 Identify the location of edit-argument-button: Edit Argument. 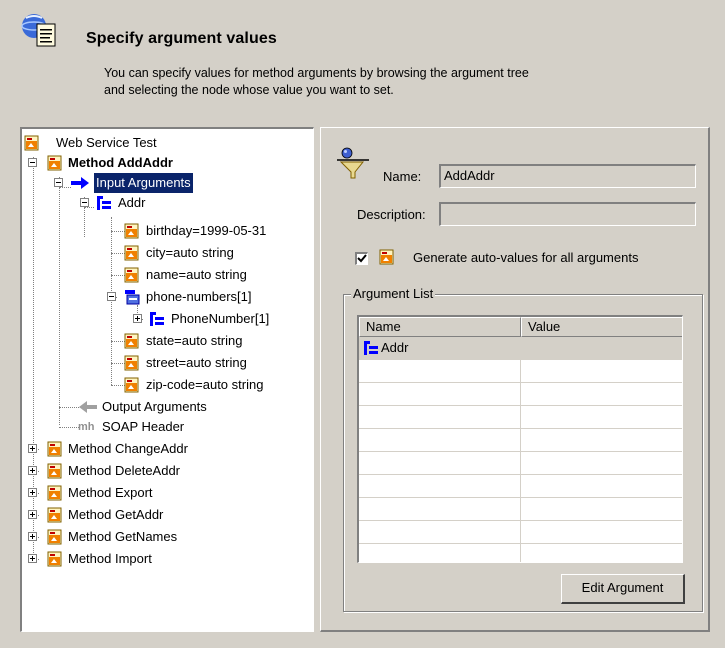
(623, 589).